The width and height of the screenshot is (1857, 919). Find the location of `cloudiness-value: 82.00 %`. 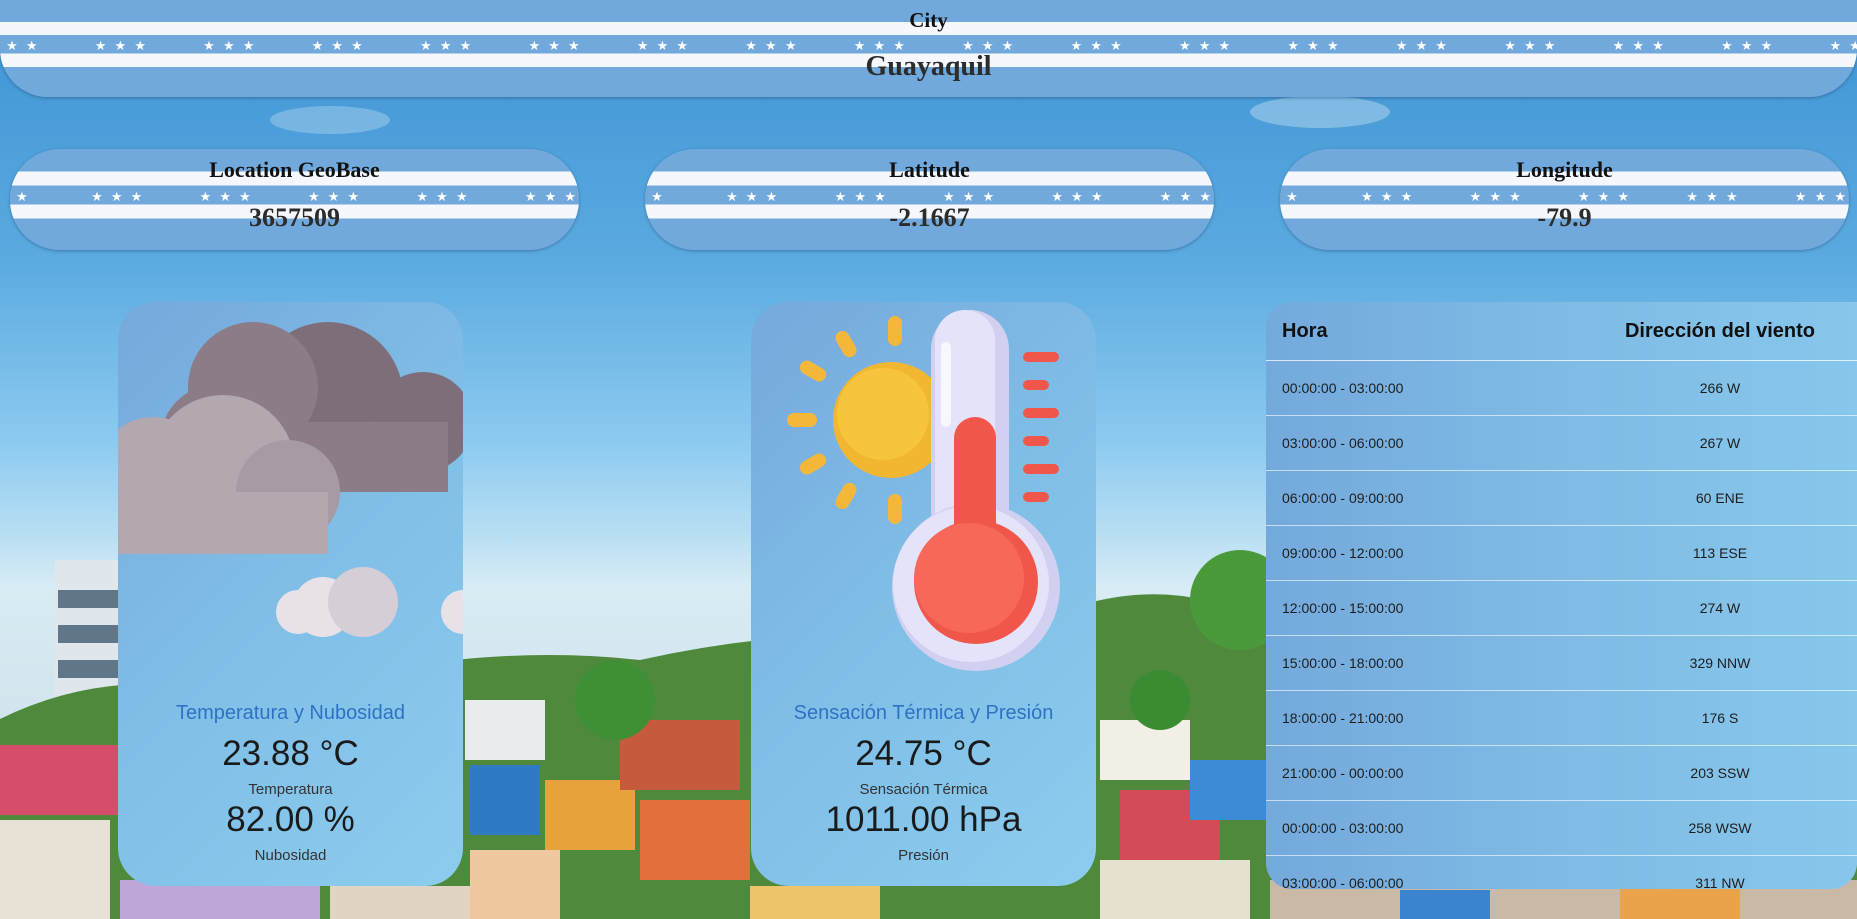

cloudiness-value: 82.00 % is located at coordinates (290, 819).